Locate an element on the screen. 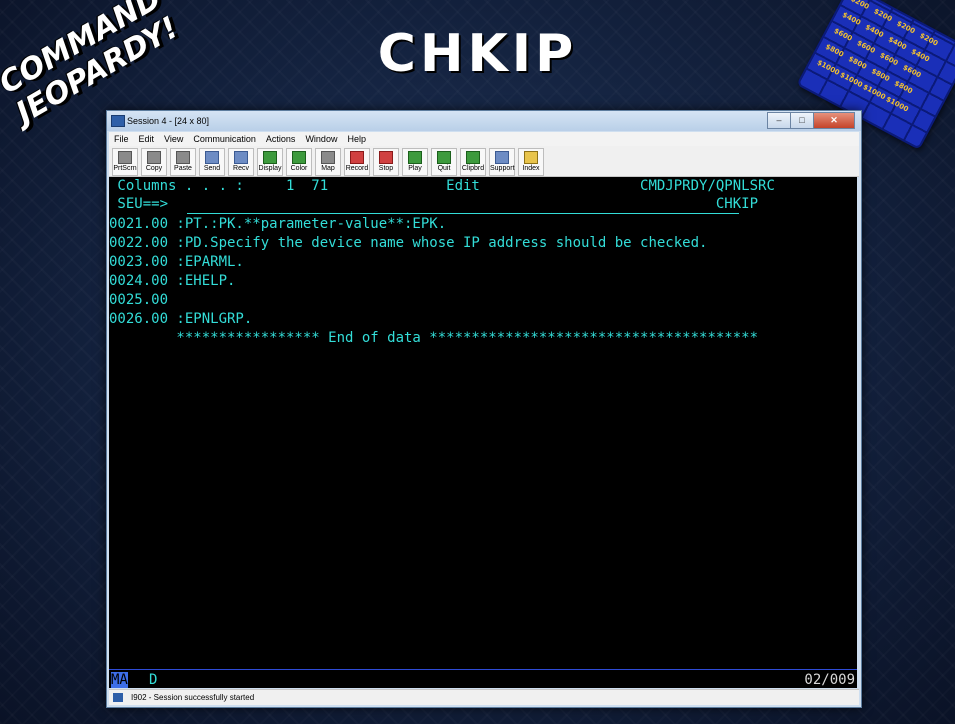 Image resolution: width=955 pixels, height=724 pixels. send-icon is located at coordinates (212, 157).